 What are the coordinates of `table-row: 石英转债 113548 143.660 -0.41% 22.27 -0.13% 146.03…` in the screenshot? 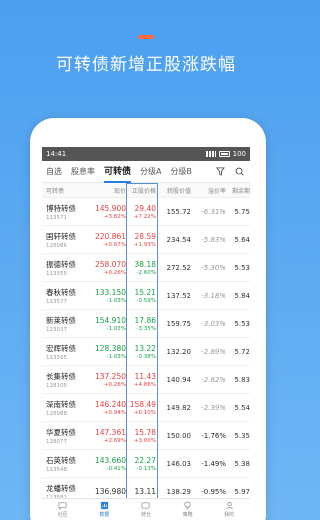 It's located at (146, 464).